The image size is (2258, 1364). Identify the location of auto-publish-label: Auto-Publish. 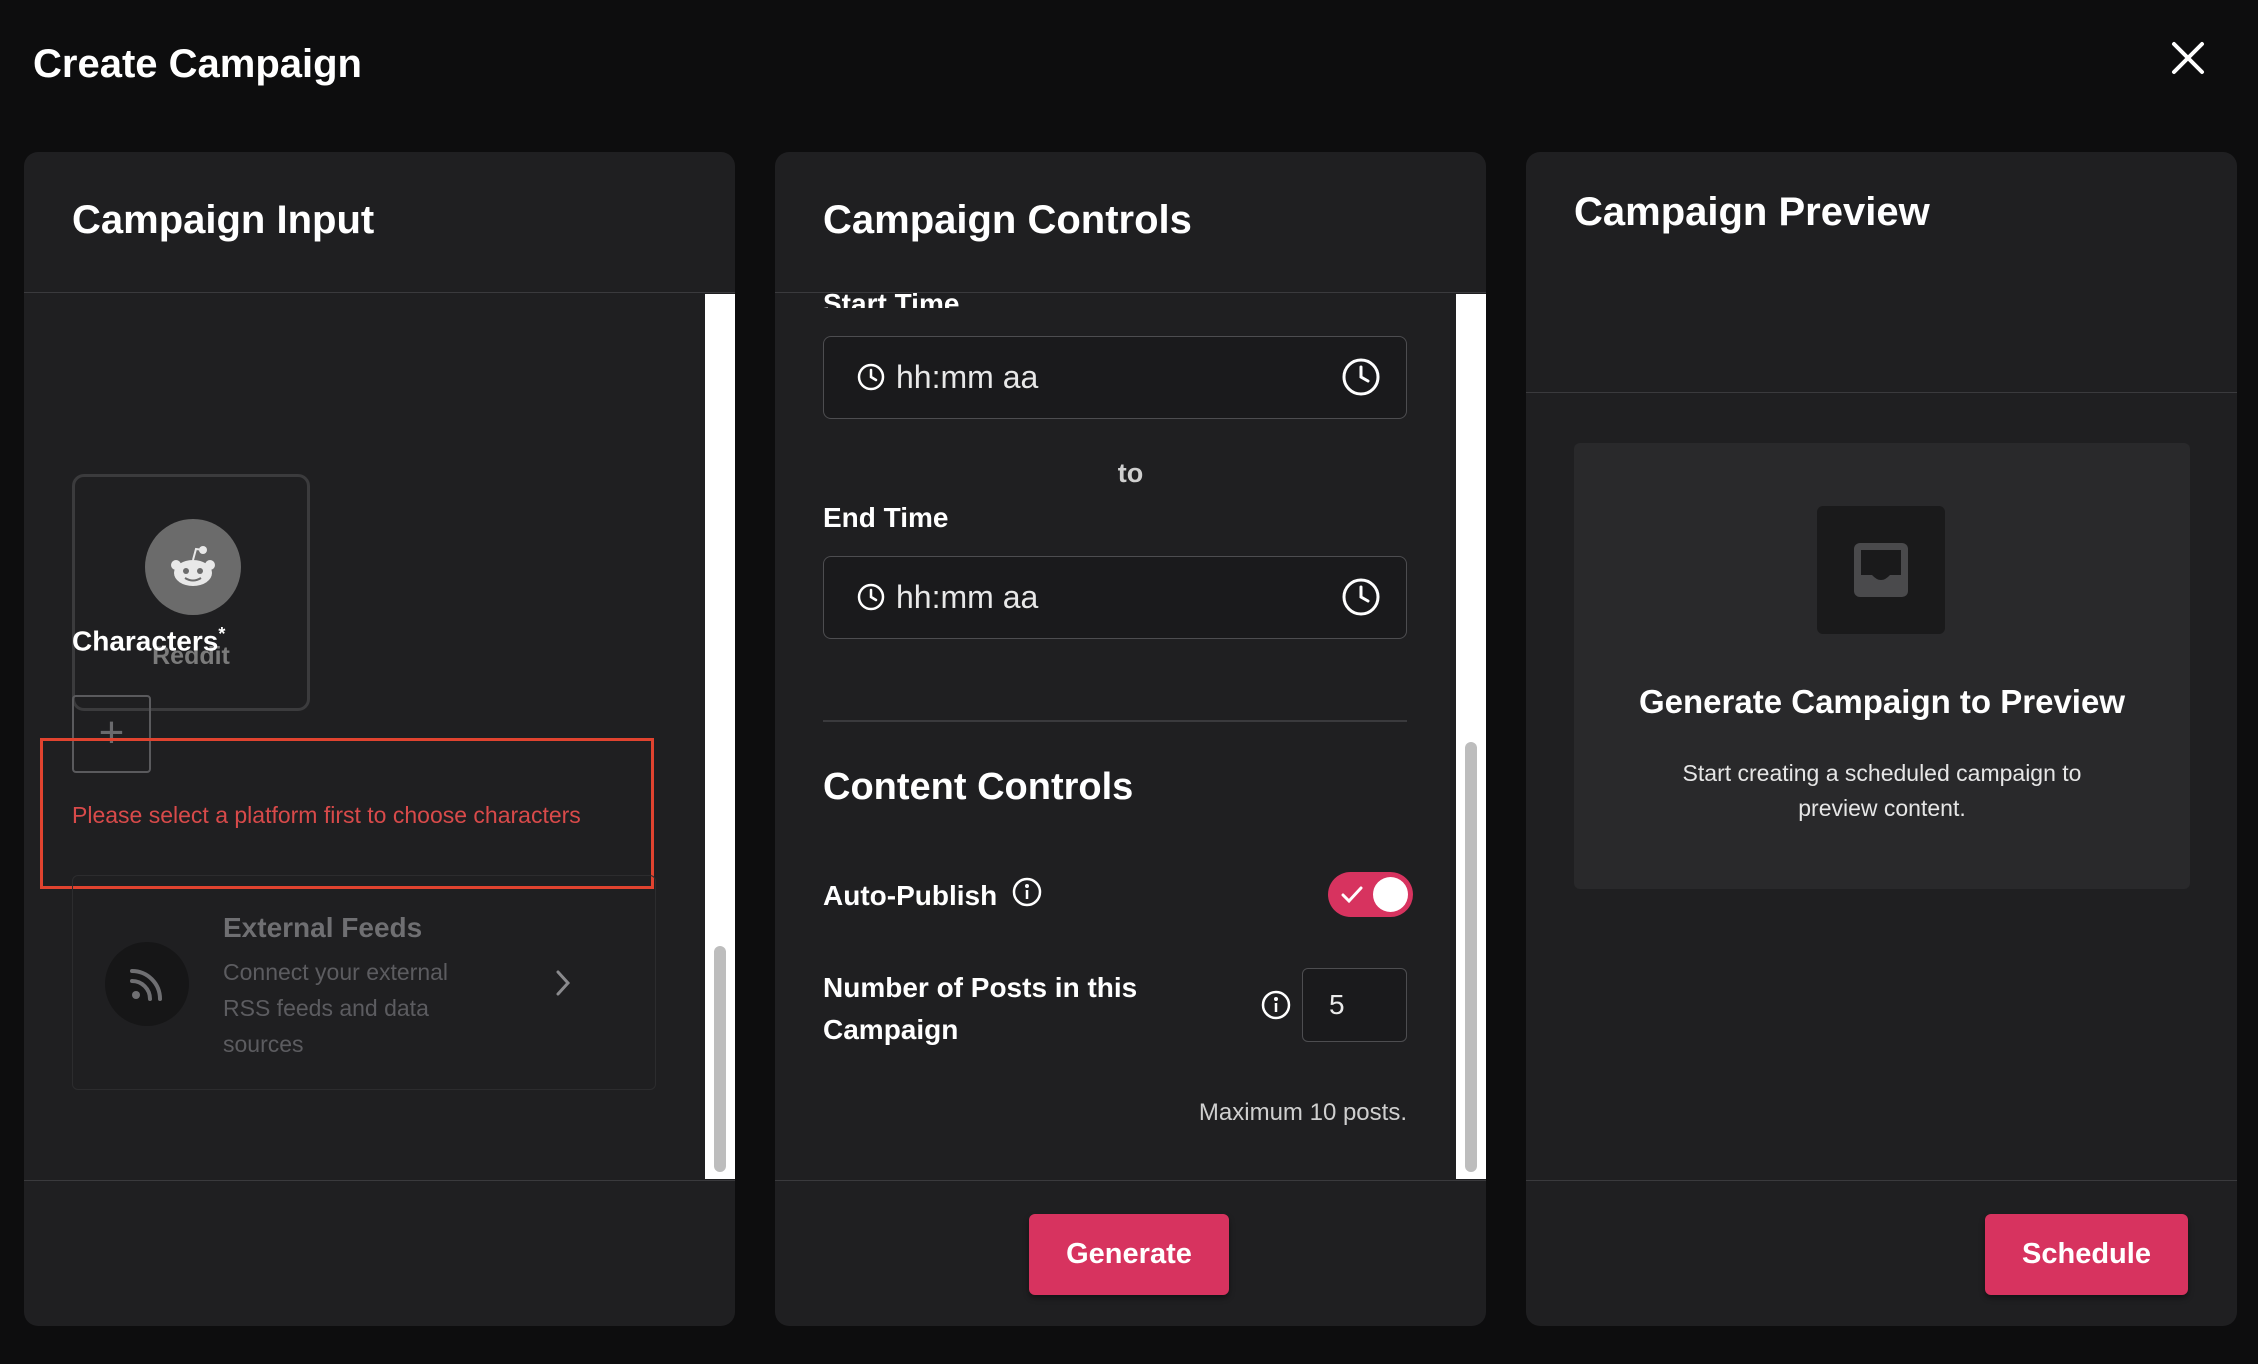
(933, 895).